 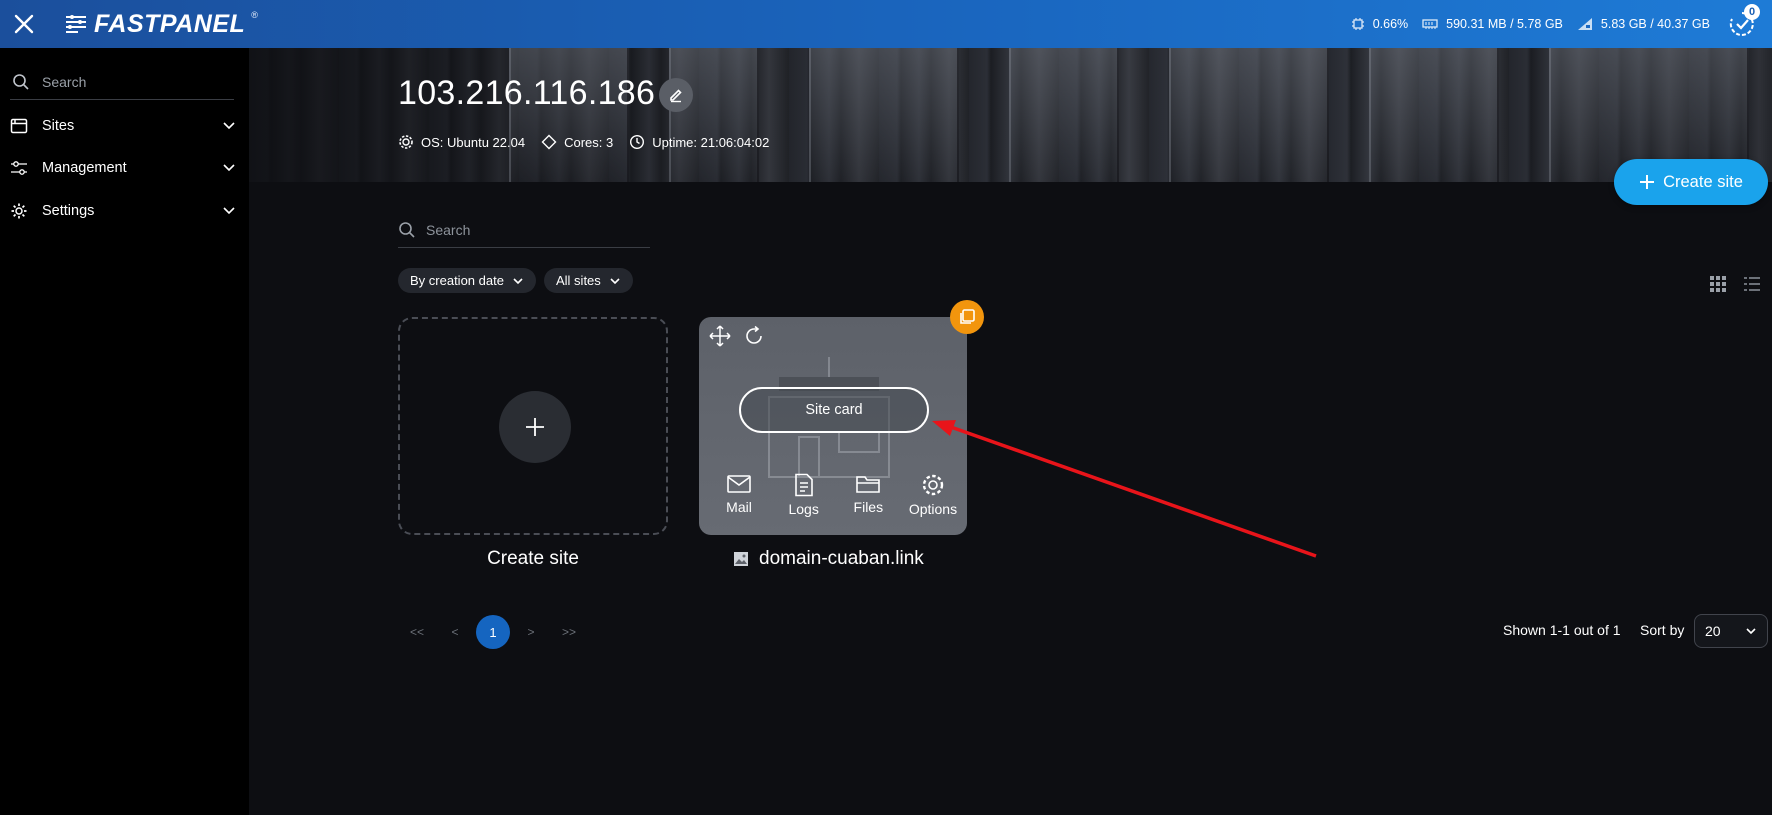 I want to click on site-card-button: Site card, so click(x=834, y=410).